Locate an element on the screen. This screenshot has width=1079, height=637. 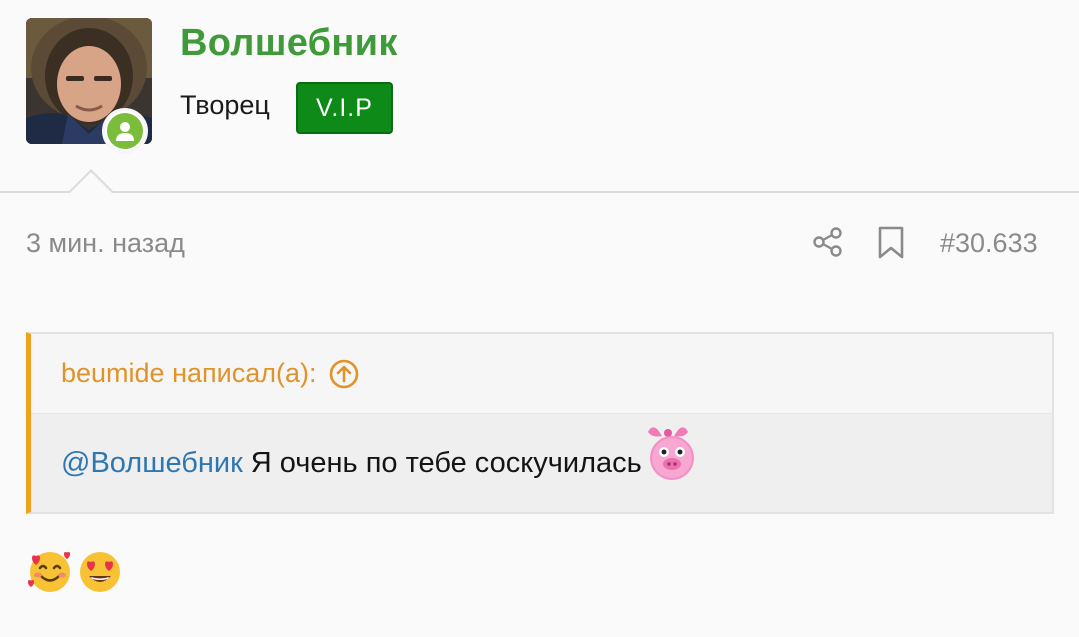
quote-author: beumide написал(а): is located at coordinates (188, 373).